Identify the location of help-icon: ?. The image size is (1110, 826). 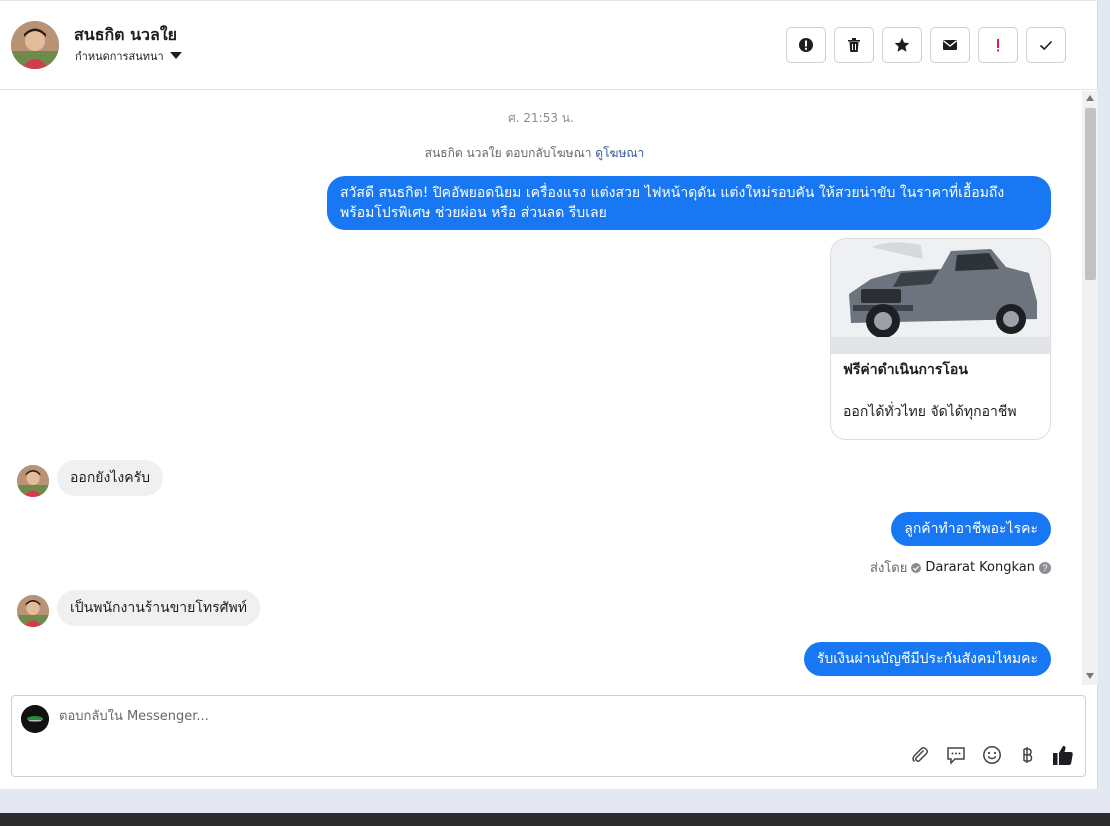
(1045, 567).